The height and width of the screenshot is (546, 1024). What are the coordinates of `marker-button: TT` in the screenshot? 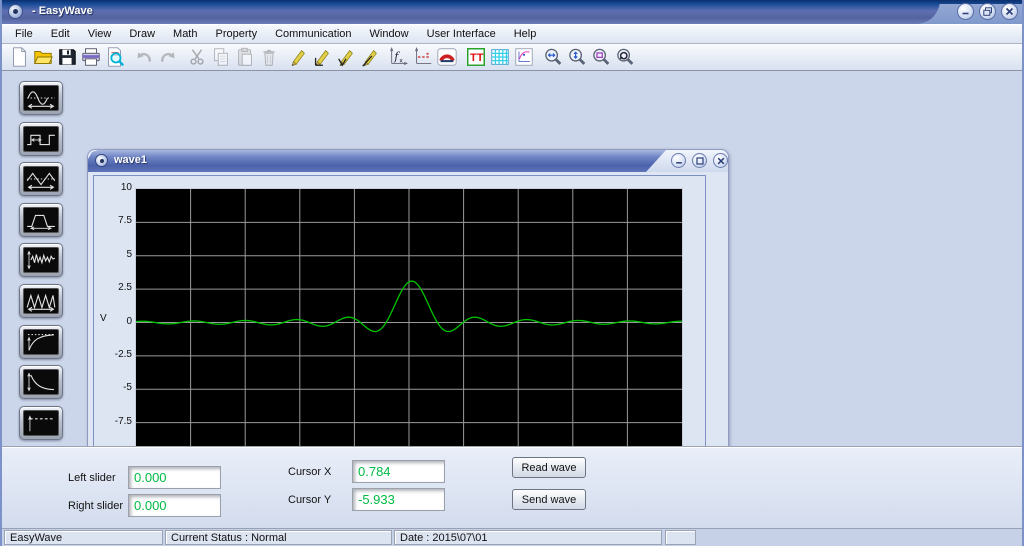 It's located at (476, 57).